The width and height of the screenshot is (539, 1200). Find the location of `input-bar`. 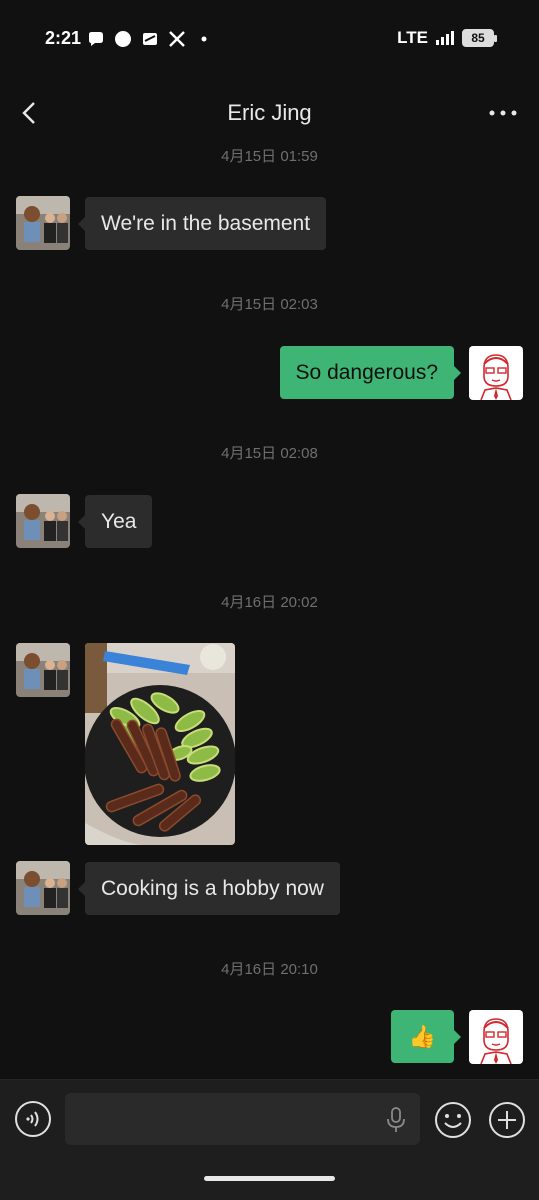

input-bar is located at coordinates (269, 1139).